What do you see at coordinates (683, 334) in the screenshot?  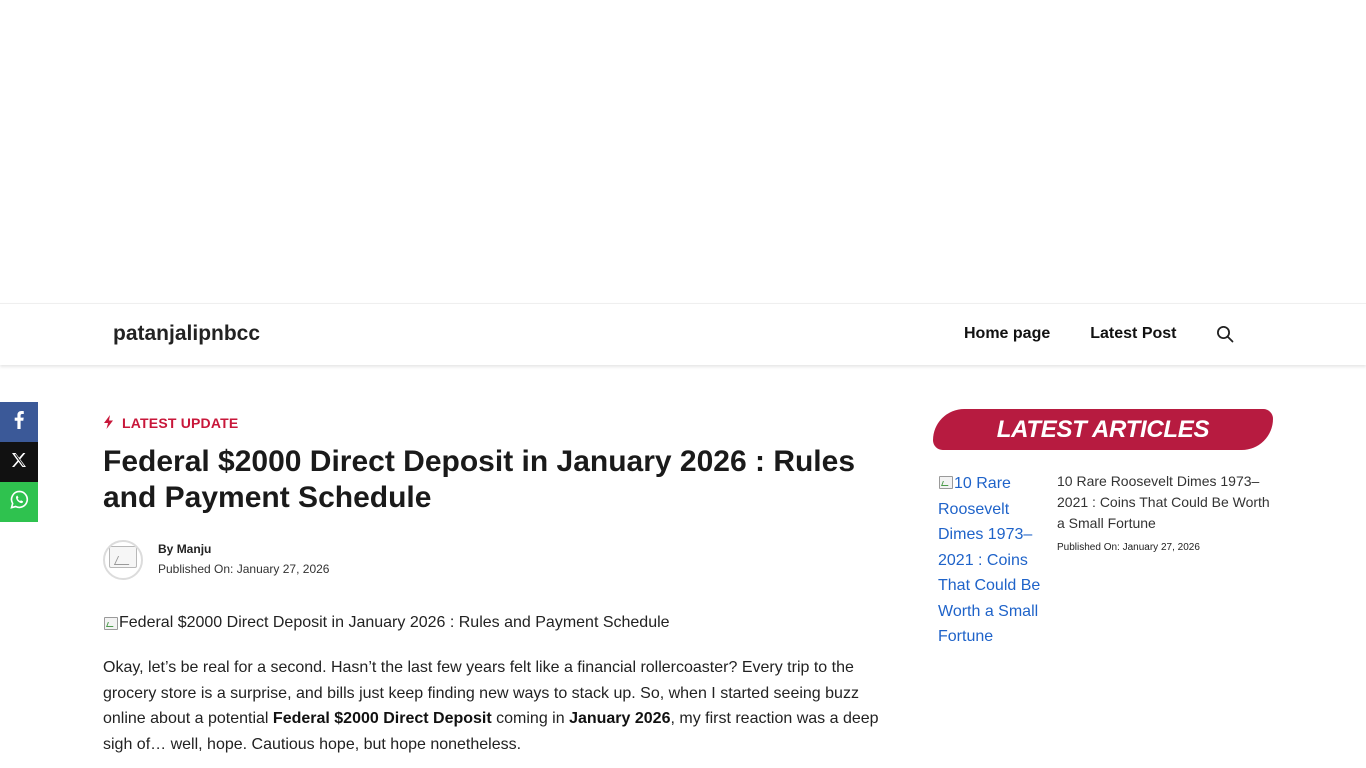 I see `site-header: patanjalipnbcc Home page Latest Post` at bounding box center [683, 334].